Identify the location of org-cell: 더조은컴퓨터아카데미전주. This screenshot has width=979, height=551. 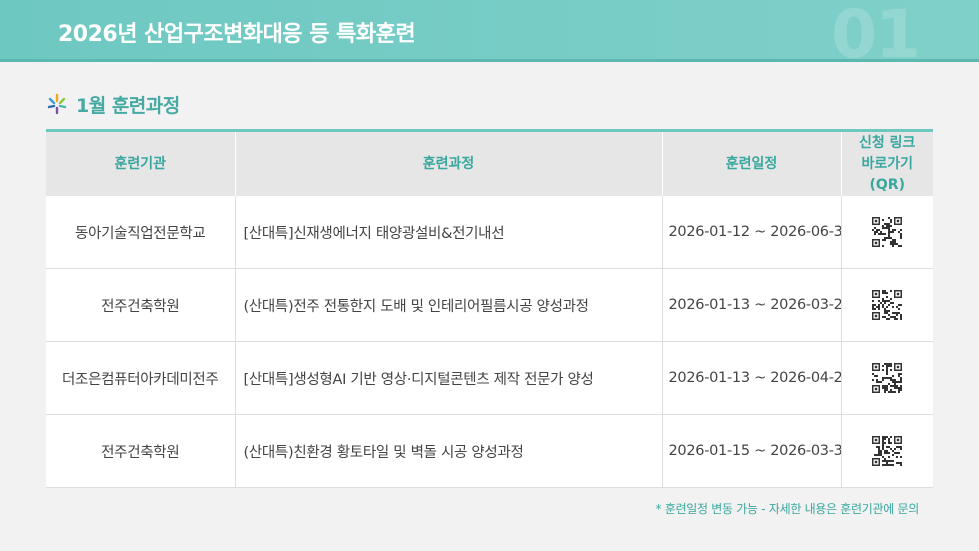
(141, 378).